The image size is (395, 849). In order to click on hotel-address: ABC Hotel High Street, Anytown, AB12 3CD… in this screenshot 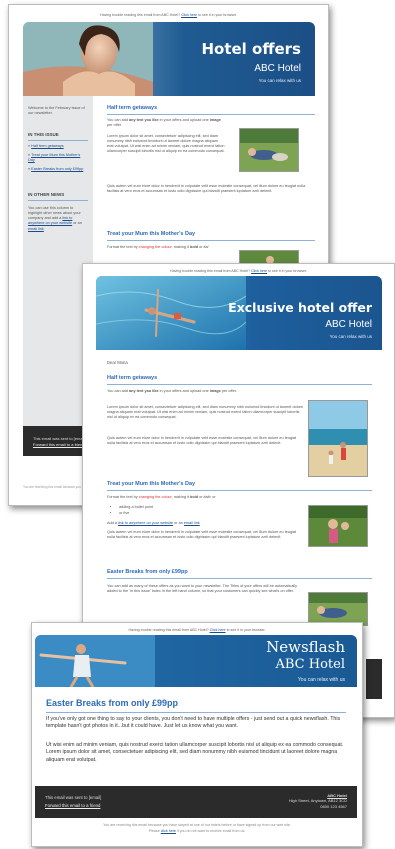, I will do `click(318, 801)`.